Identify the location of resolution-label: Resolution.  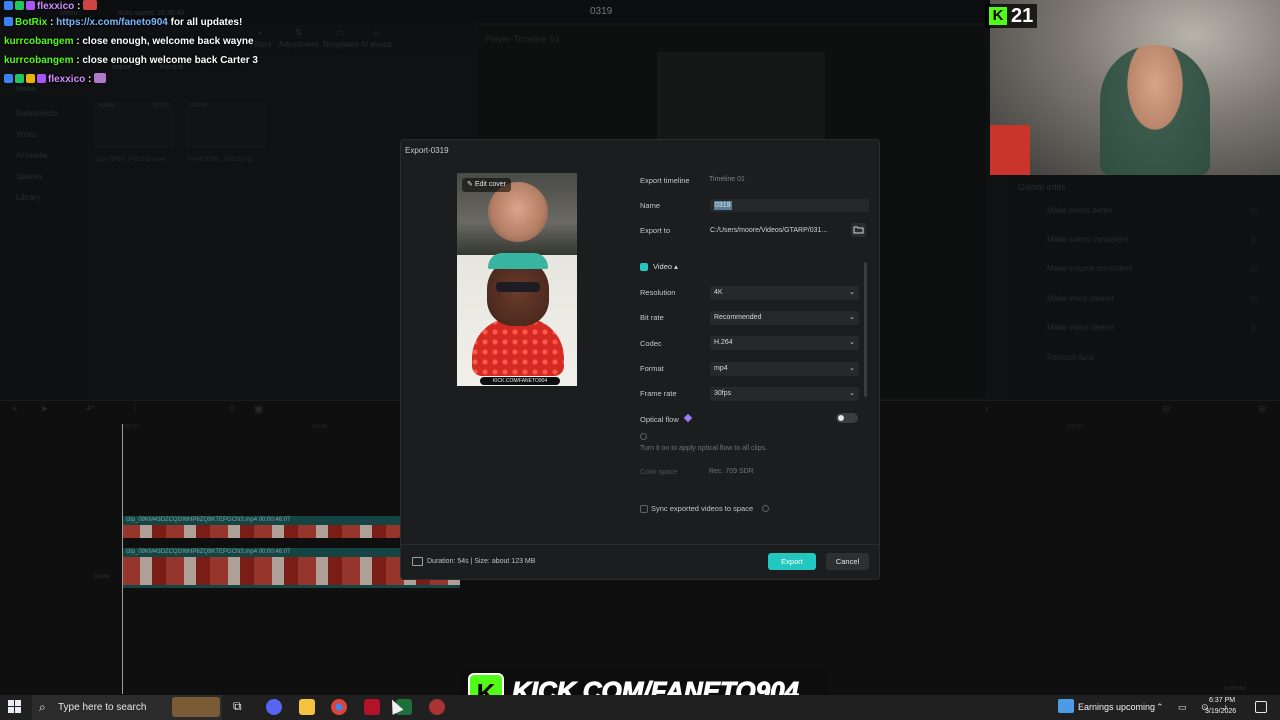
(658, 292).